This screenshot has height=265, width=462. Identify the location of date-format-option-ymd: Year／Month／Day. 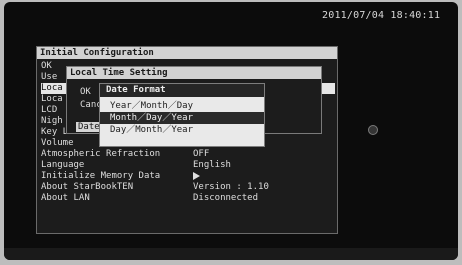
(182, 106).